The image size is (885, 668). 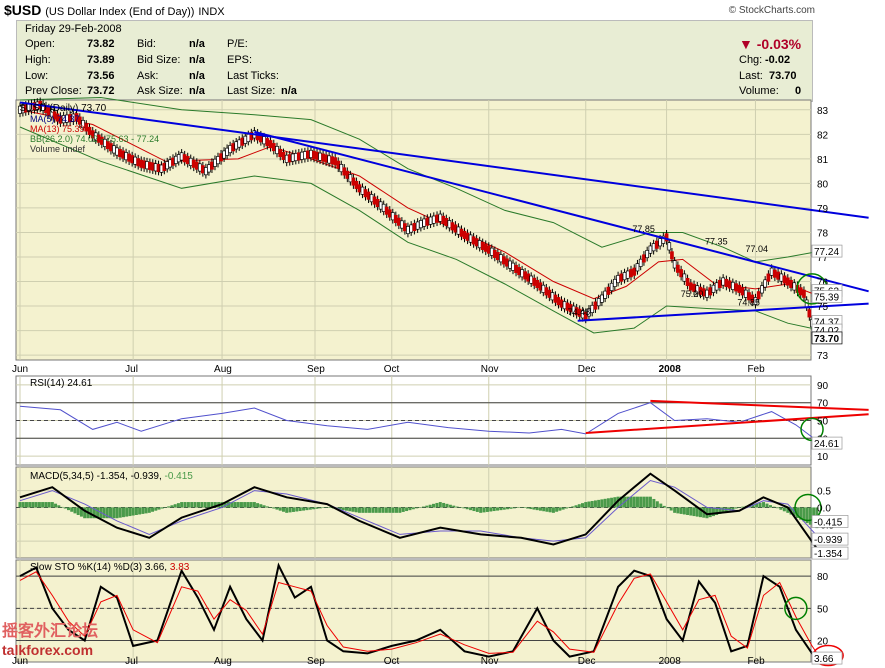 What do you see at coordinates (58, 149) in the screenshot?
I see `legend-volume: Volume undef` at bounding box center [58, 149].